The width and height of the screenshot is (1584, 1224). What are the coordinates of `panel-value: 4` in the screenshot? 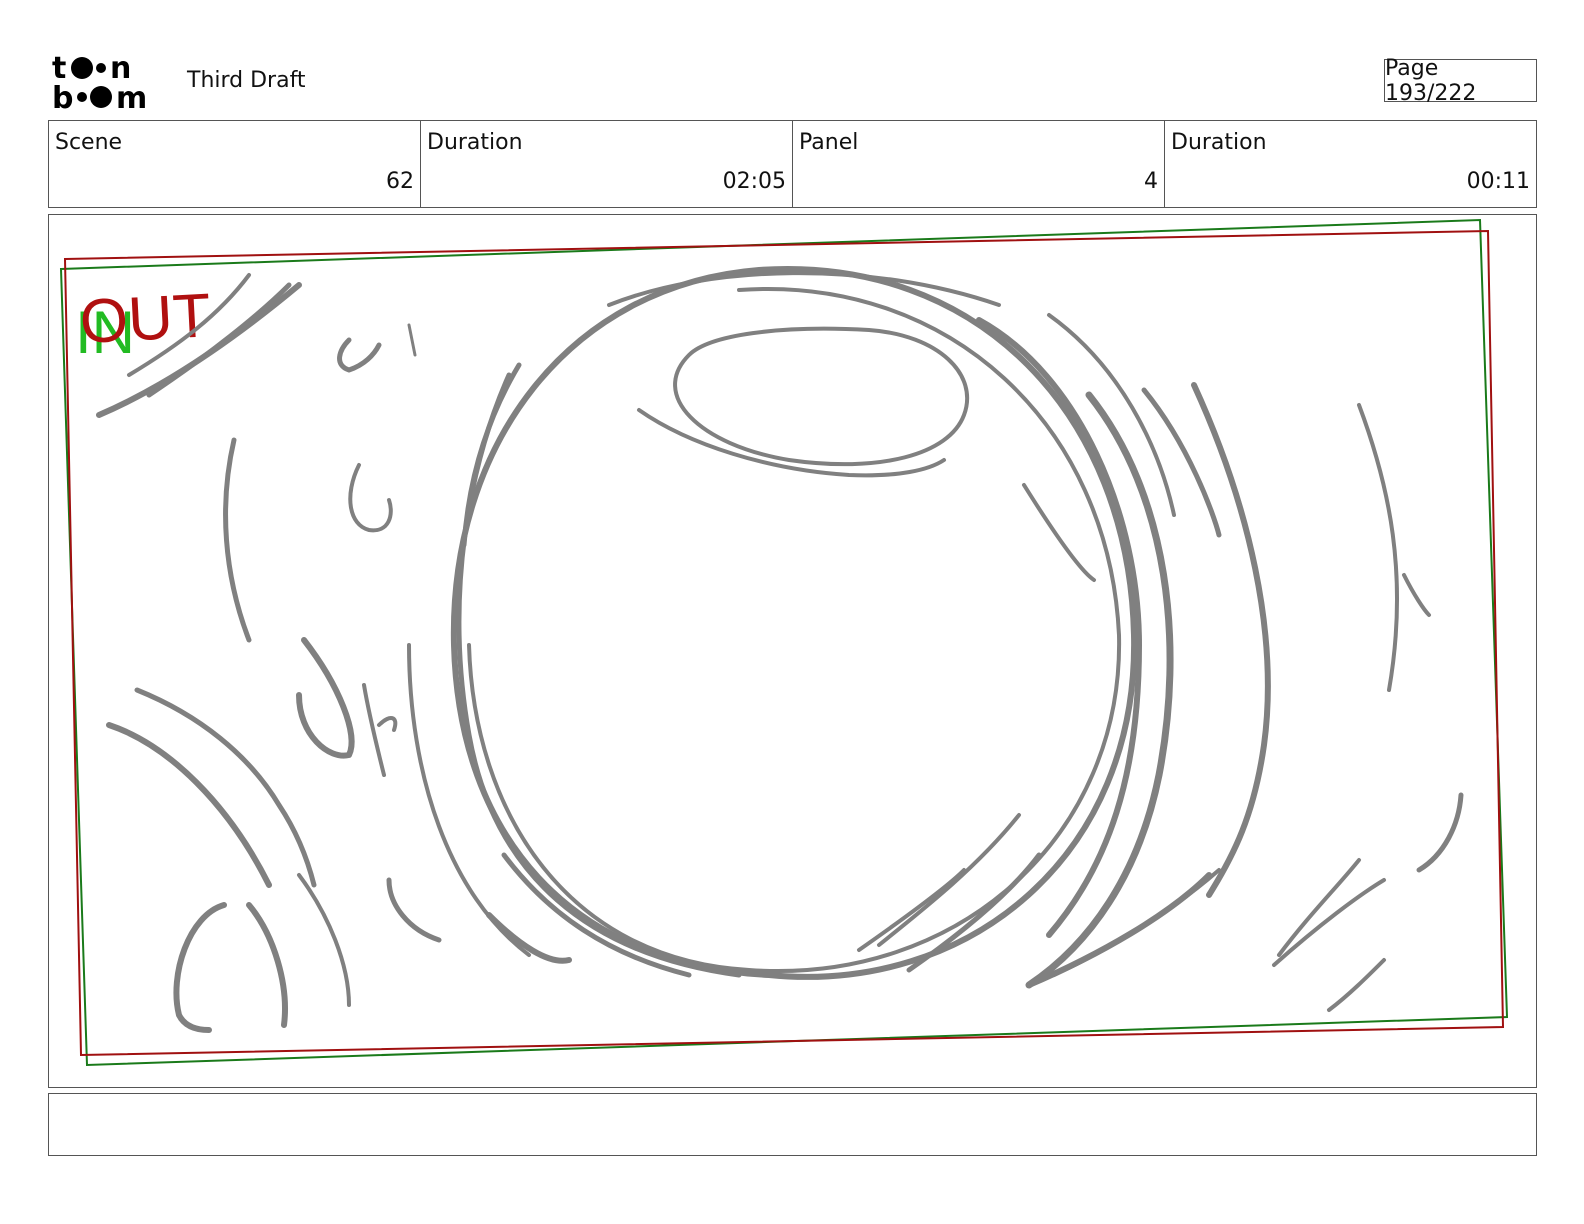 It's located at (1151, 181).